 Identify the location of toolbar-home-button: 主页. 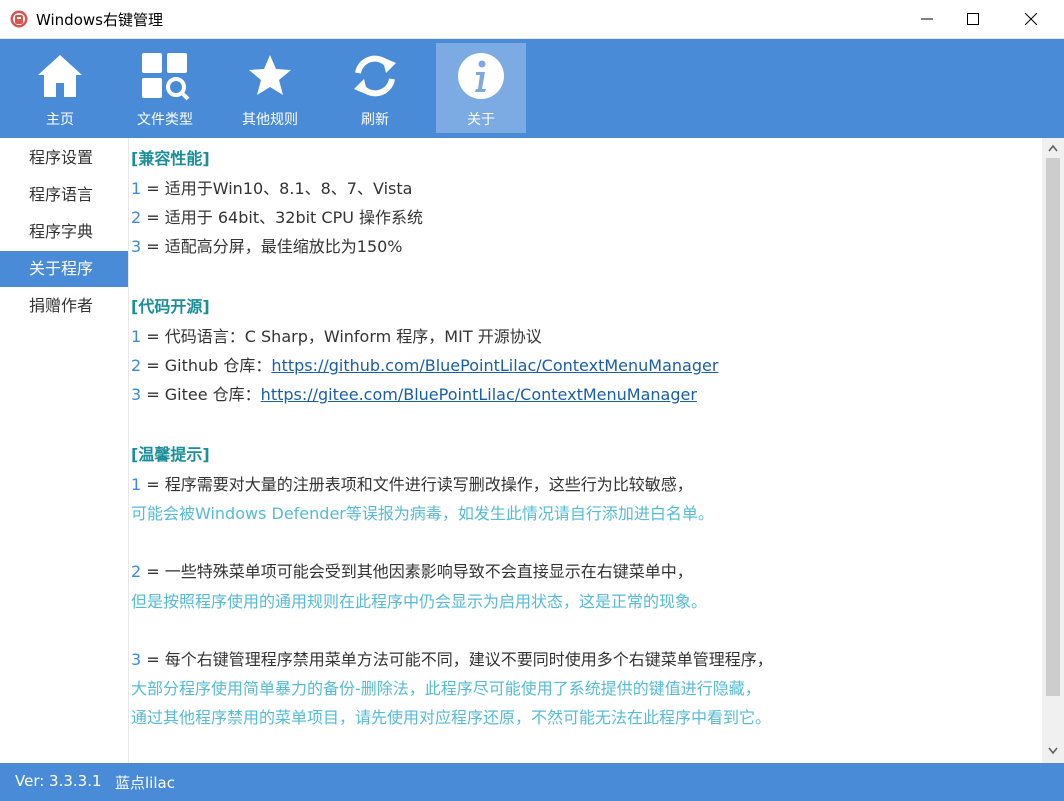
(60, 88).